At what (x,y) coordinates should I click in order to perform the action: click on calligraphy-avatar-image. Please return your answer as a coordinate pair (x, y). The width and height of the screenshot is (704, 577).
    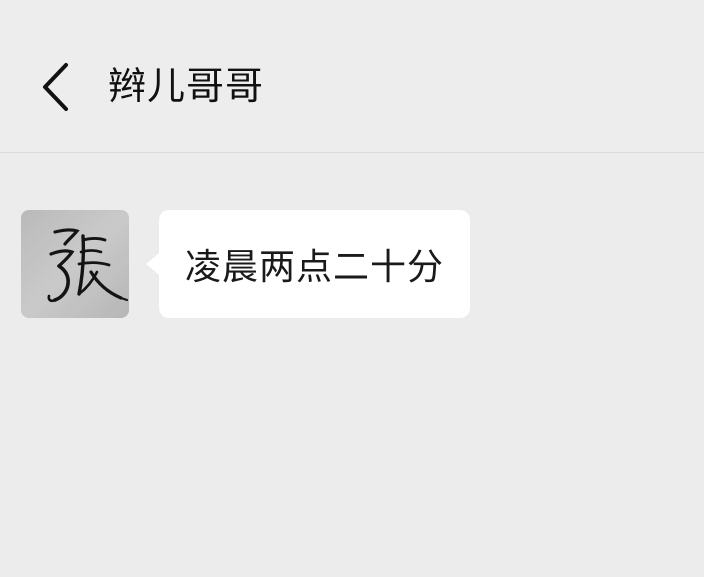
    Looking at the image, I should click on (75, 264).